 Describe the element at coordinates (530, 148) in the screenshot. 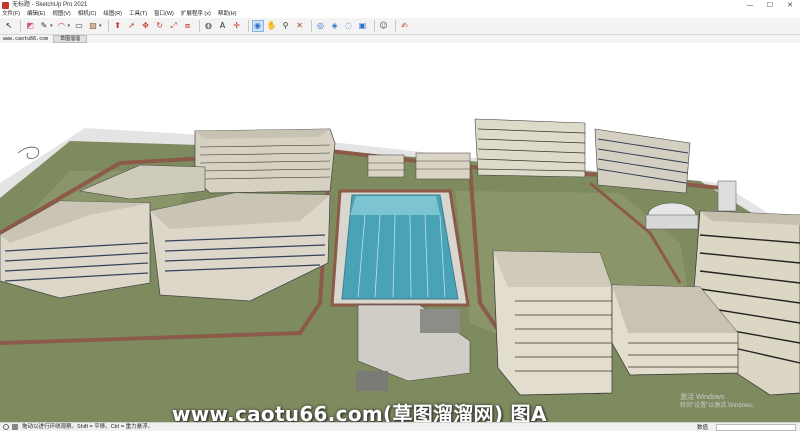

I see `residential-block` at that location.